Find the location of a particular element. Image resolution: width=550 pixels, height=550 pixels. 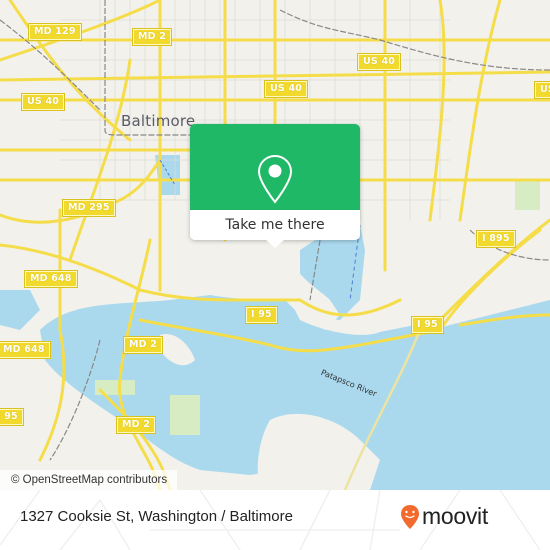

moovit-wordmark: moovit is located at coordinates (455, 516).